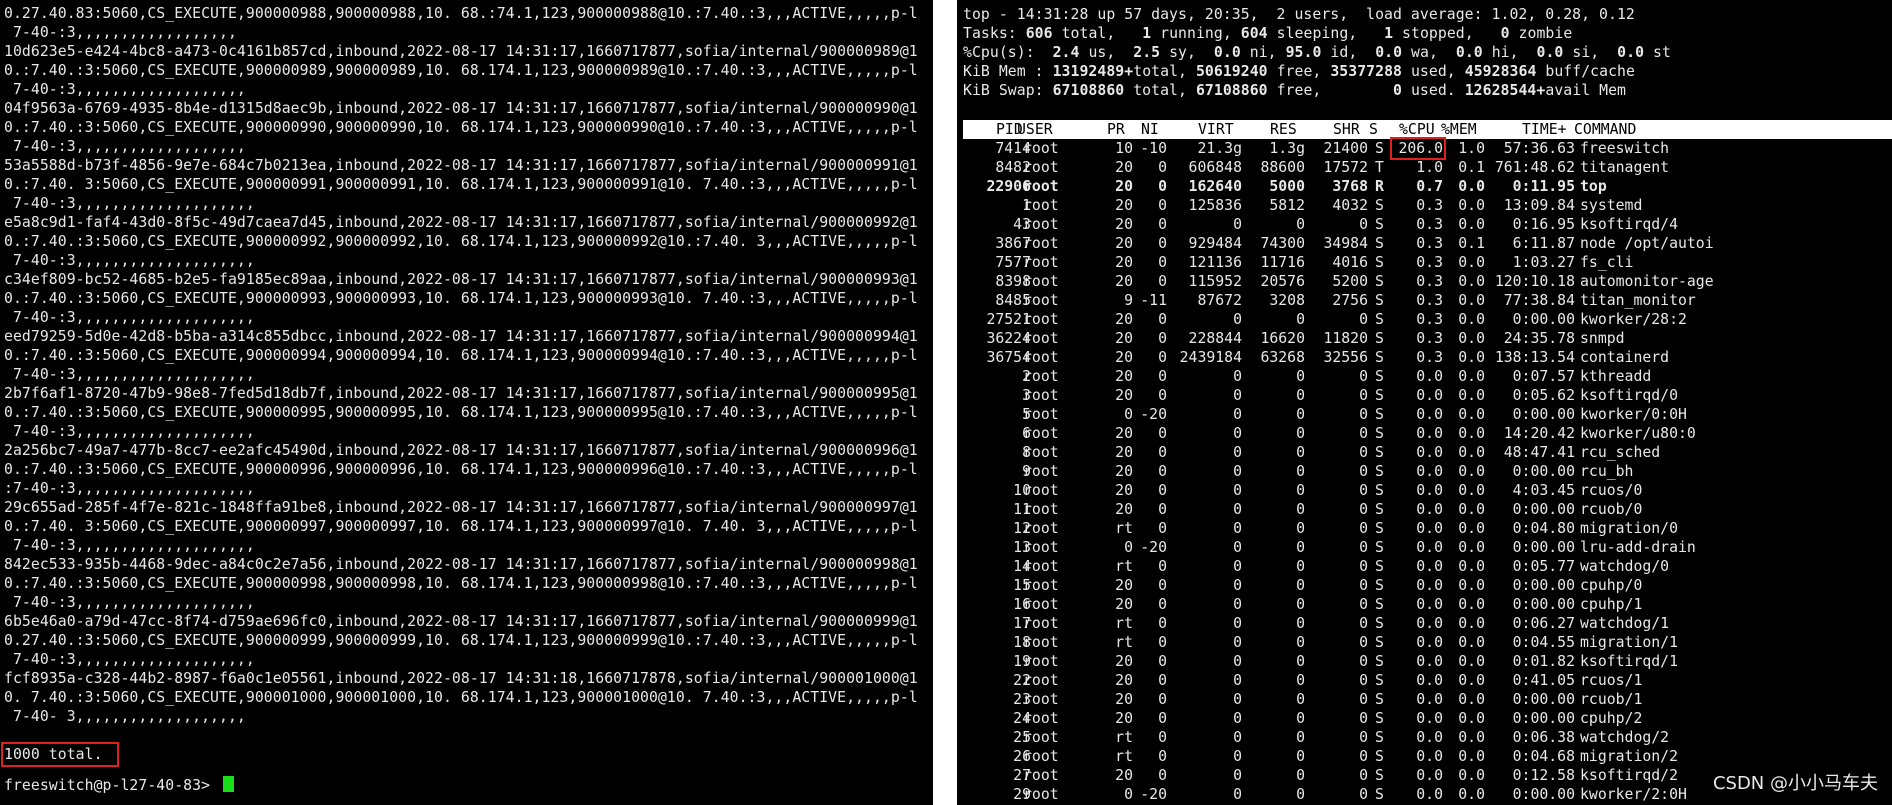 Image resolution: width=1892 pixels, height=805 pixels. What do you see at coordinates (1216, 129) in the screenshot?
I see `column-header: VIRT` at bounding box center [1216, 129].